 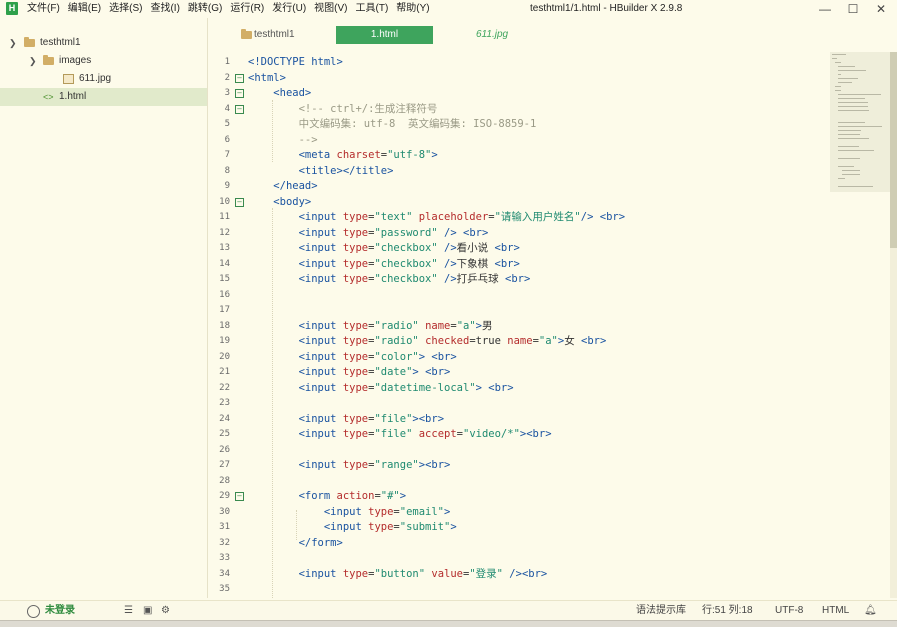 What do you see at coordinates (387, 511) in the screenshot?
I see `code-text: <input type="email">` at bounding box center [387, 511].